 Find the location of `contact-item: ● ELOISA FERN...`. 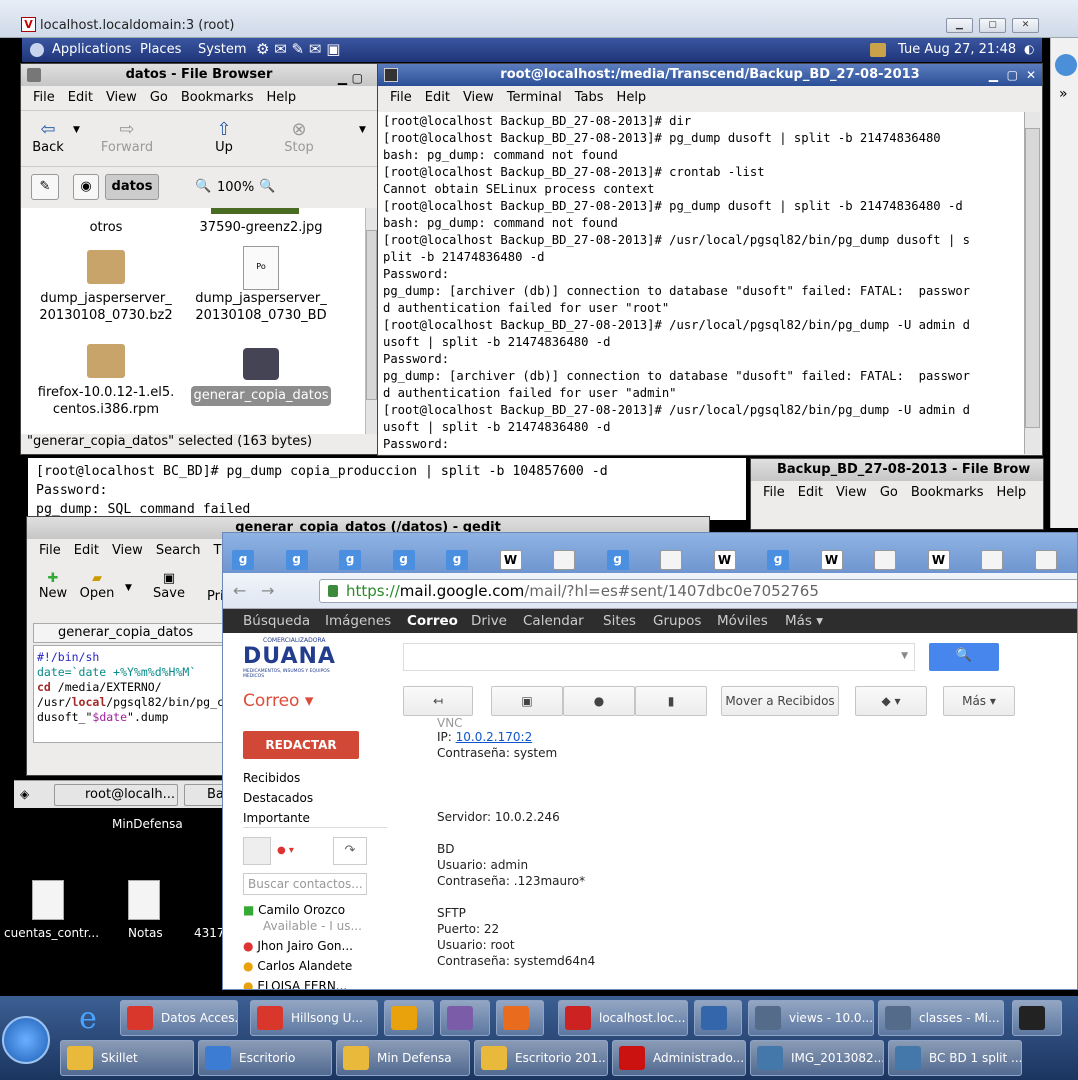

contact-item: ● ELOISA FERN... is located at coordinates (295, 984).